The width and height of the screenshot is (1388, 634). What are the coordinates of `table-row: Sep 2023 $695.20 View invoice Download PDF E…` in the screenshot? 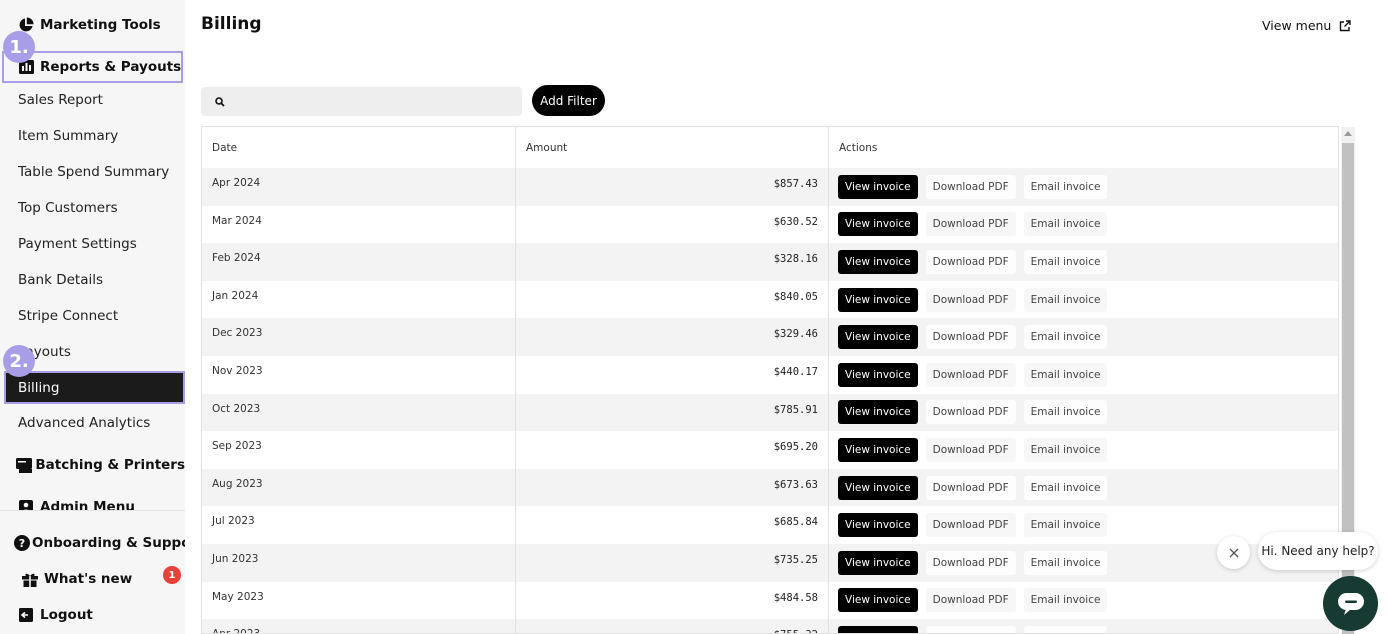 It's located at (770, 450).